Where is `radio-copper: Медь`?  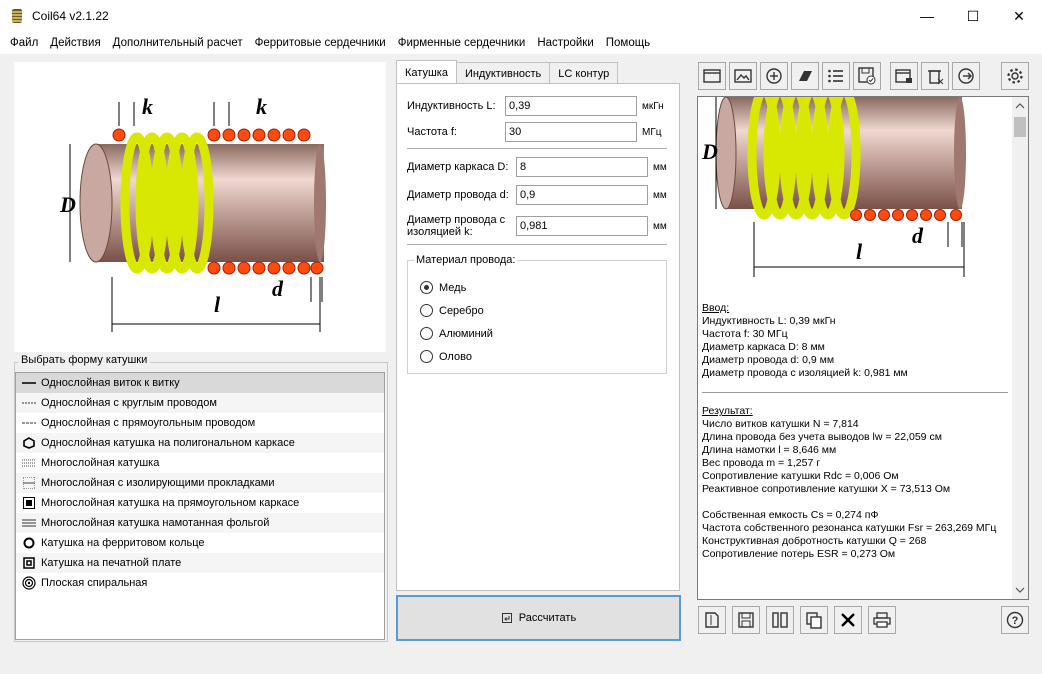
radio-copper: Медь is located at coordinates (443, 287).